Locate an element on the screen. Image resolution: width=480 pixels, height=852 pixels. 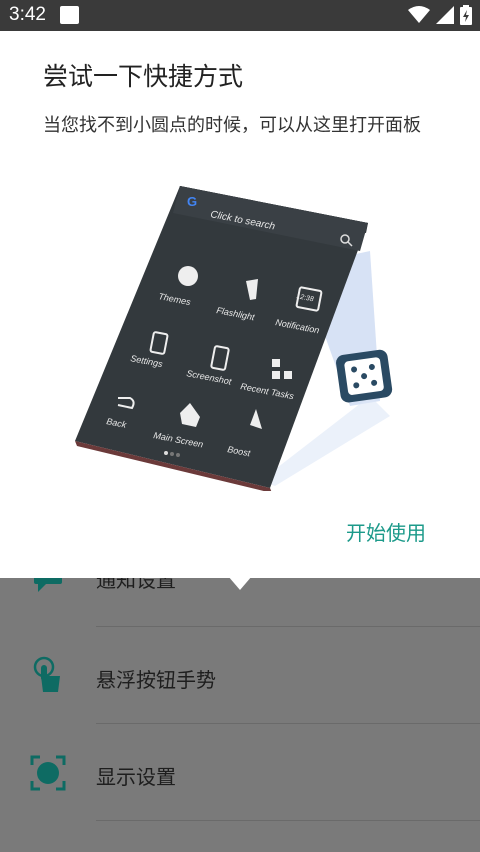
touch-gesture-icon is located at coordinates (46, 674).